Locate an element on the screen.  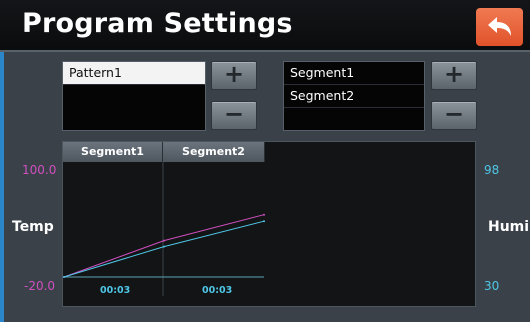
humi-axis-label: Humi is located at coordinates (509, 227).